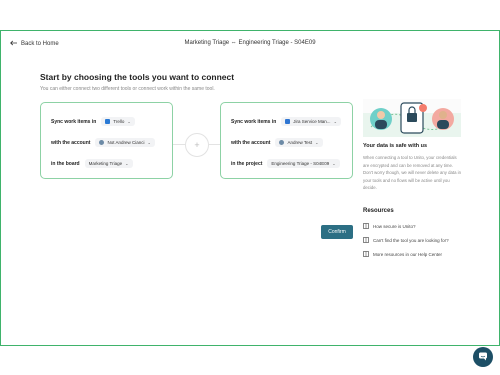 The height and width of the screenshot is (375, 500). I want to click on left-account-row: with the account Not Andrew Cianci ⌄, so click(103, 142).